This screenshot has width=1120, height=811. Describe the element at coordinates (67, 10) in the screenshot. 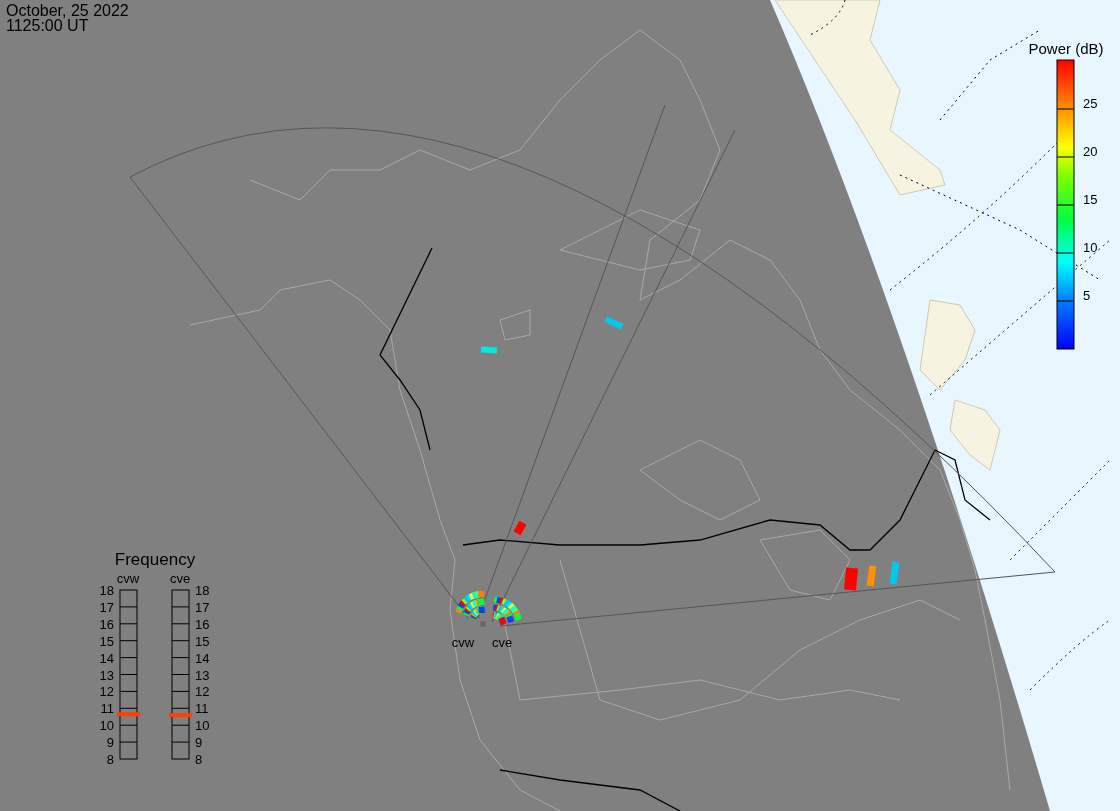

I see `date-label: October, 25 2022` at that location.